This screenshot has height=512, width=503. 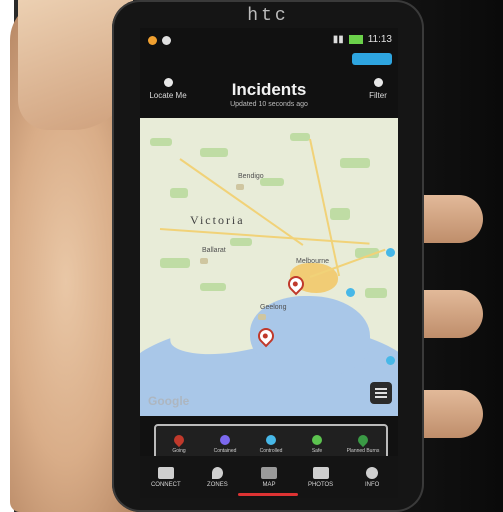 What do you see at coordinates (214, 250) in the screenshot?
I see `map-label: Ballarat` at bounding box center [214, 250].